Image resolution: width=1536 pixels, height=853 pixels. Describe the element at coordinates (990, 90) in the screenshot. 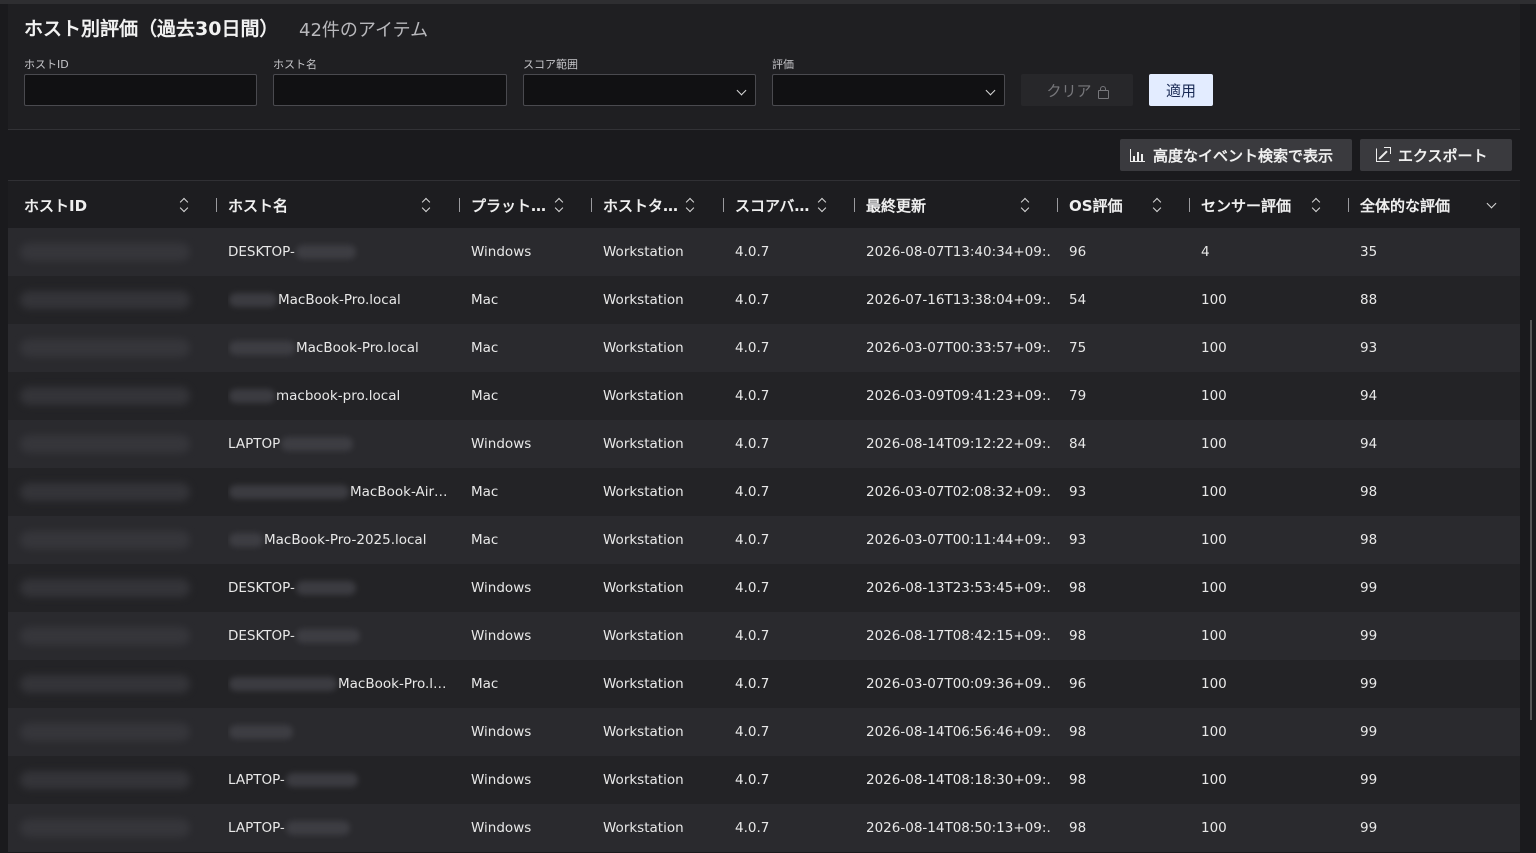

I see `chevron-down-icon` at that location.